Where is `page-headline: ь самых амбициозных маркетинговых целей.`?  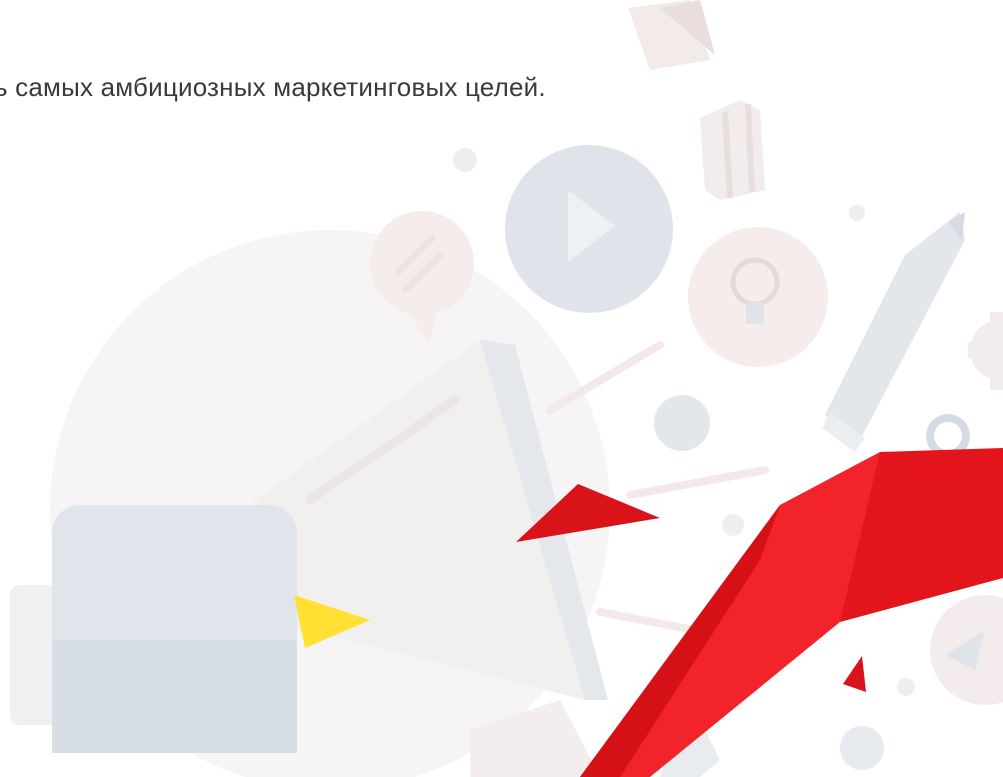 page-headline: ь самых амбициозных маркетинговых целей. is located at coordinates (273, 87).